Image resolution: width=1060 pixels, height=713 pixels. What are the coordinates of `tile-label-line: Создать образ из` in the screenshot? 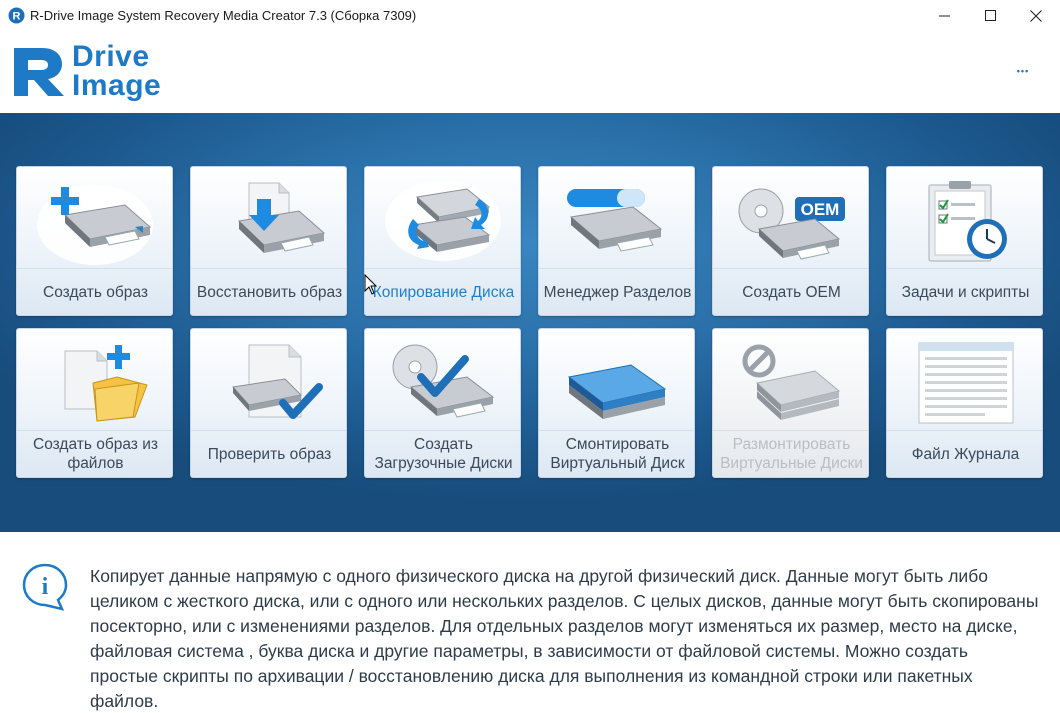 It's located at (95, 444).